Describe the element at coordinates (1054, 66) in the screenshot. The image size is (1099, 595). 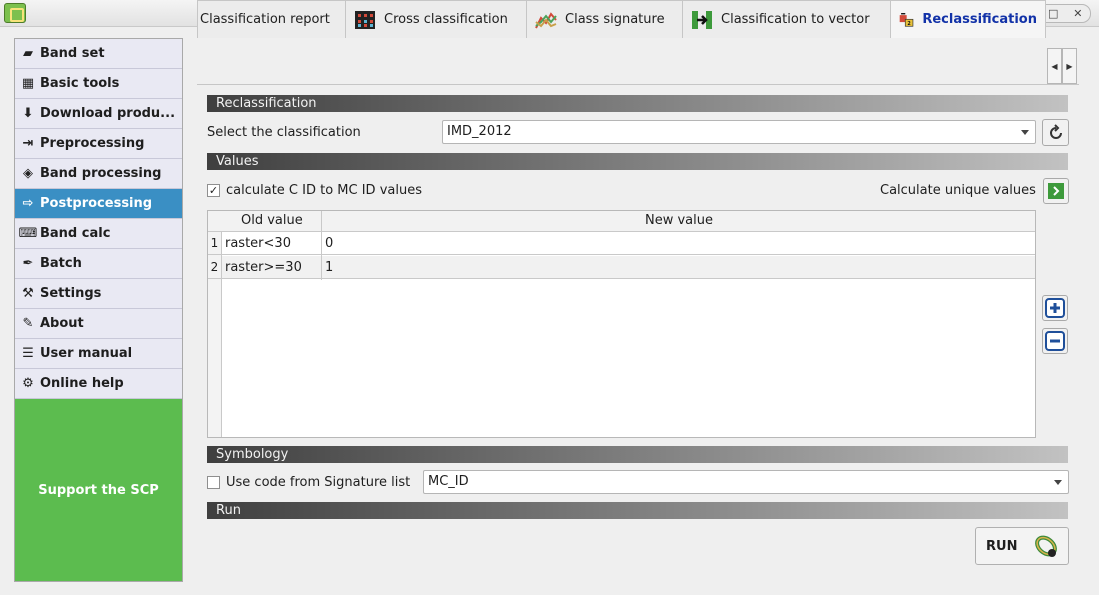
I see `tab-scroll-left-icon: ◀` at that location.